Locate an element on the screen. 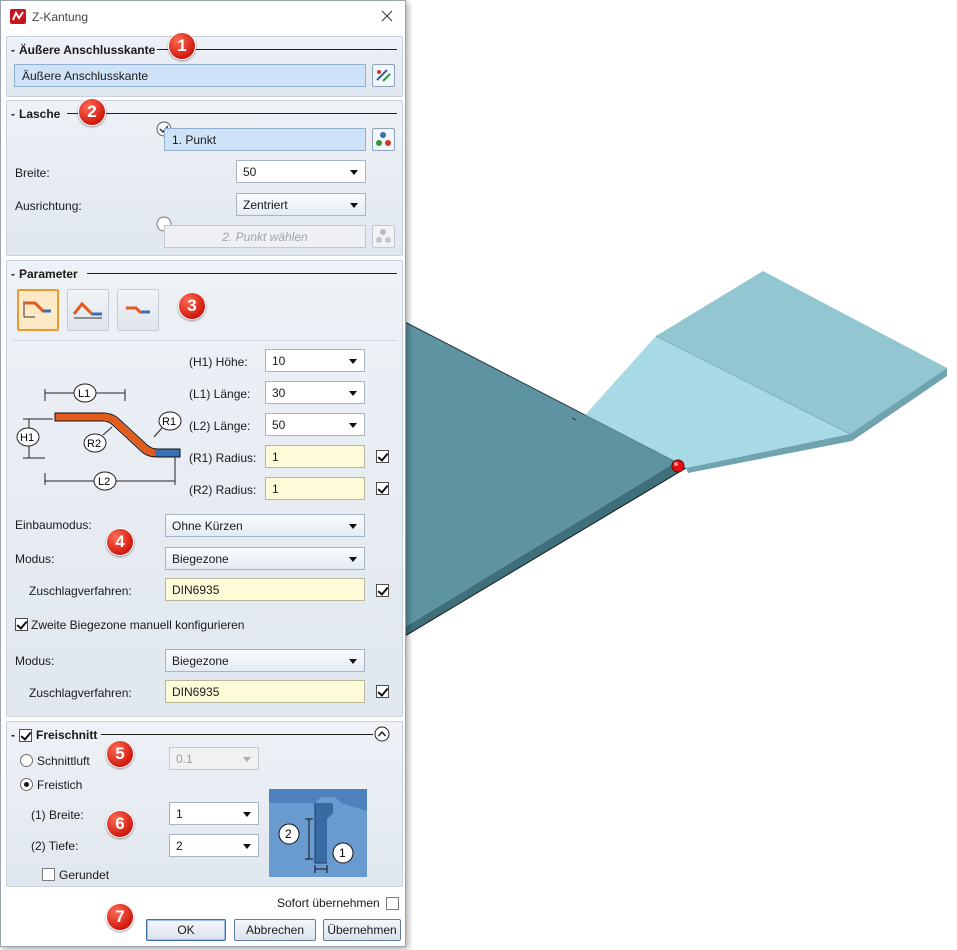  annotation-badge-4: 4 is located at coordinates (120, 542).